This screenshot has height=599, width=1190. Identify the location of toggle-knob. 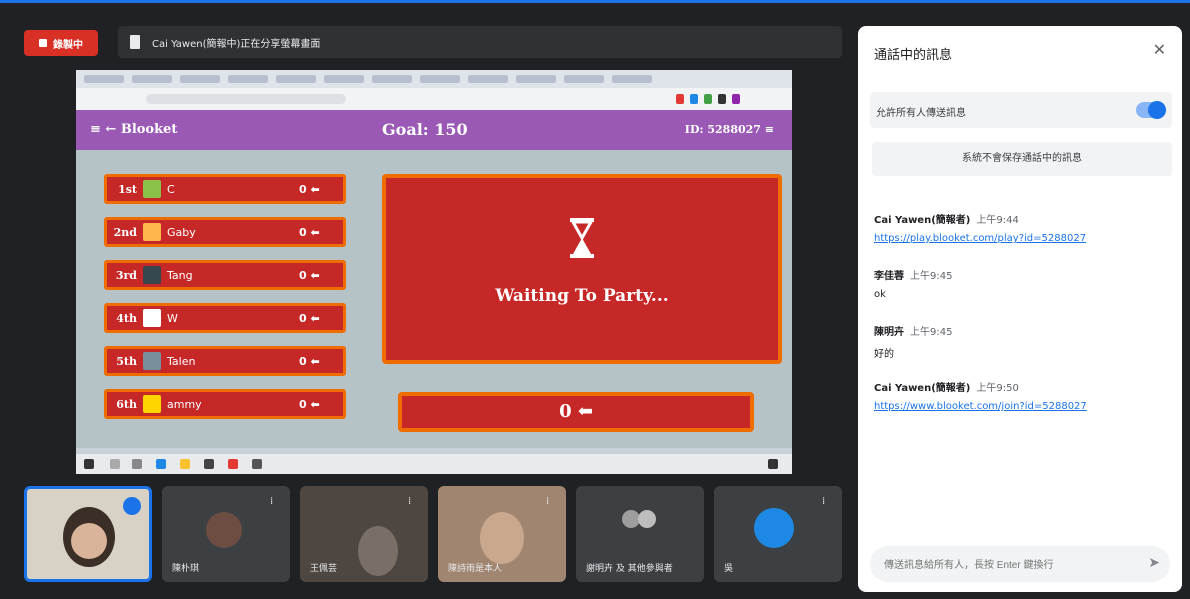
(1157, 110).